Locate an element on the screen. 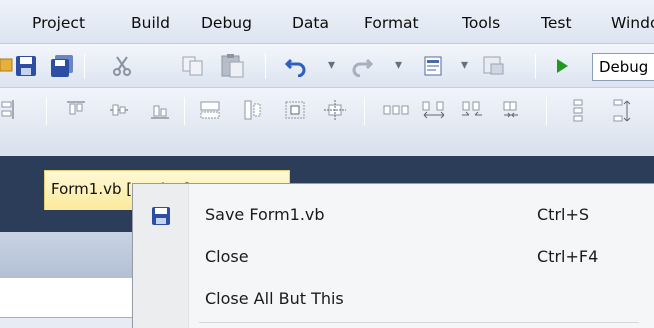 The height and width of the screenshot is (328, 654). align-top-icon is located at coordinates (76, 110).